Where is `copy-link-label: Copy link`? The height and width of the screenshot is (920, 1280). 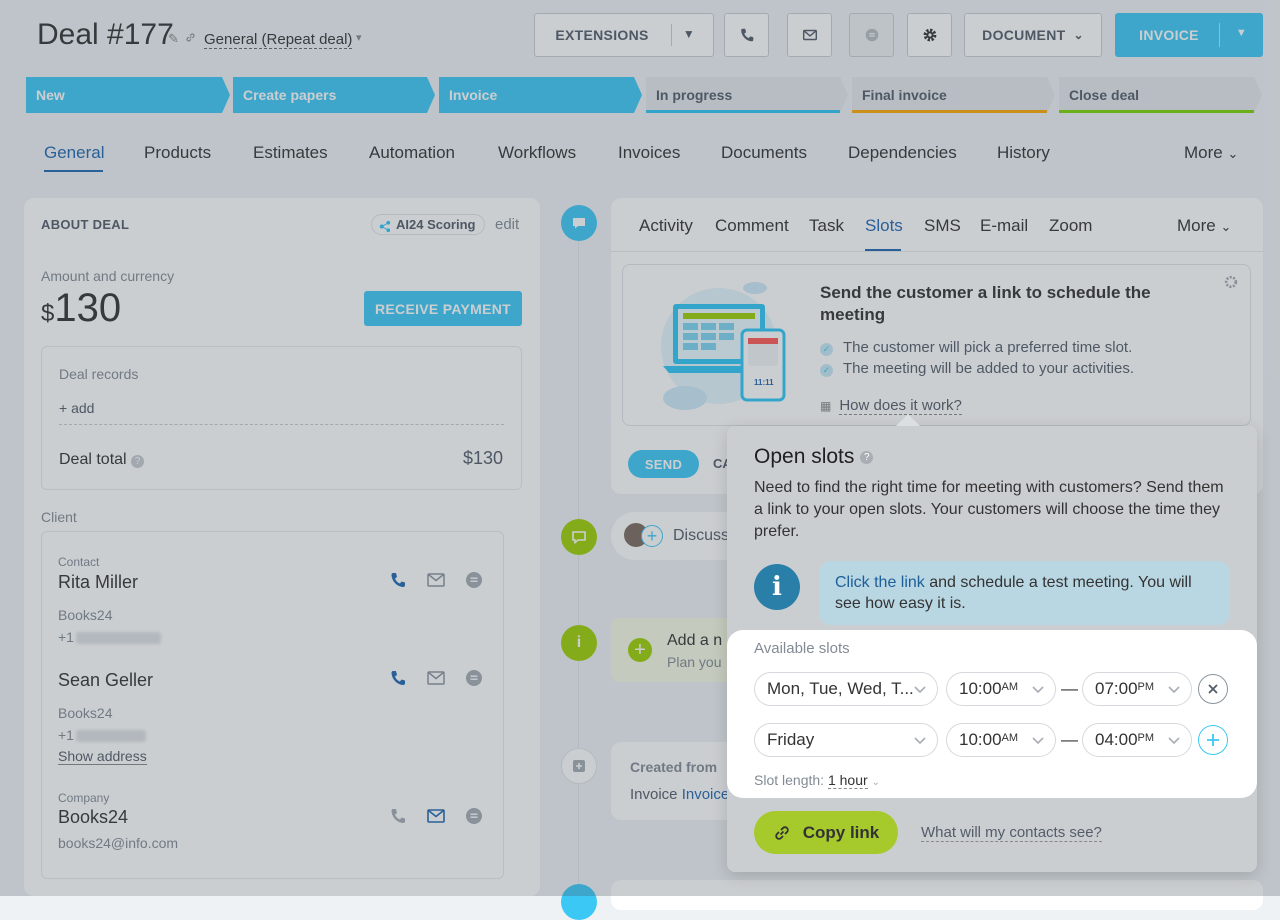
copy-link-label: Copy link is located at coordinates (841, 832).